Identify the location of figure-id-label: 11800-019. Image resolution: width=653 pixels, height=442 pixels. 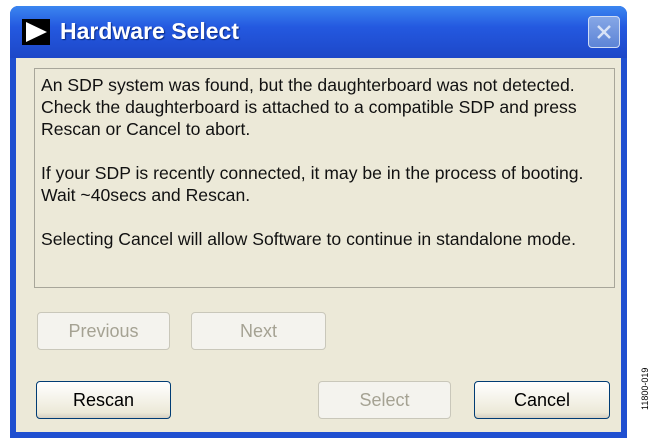
(645, 388).